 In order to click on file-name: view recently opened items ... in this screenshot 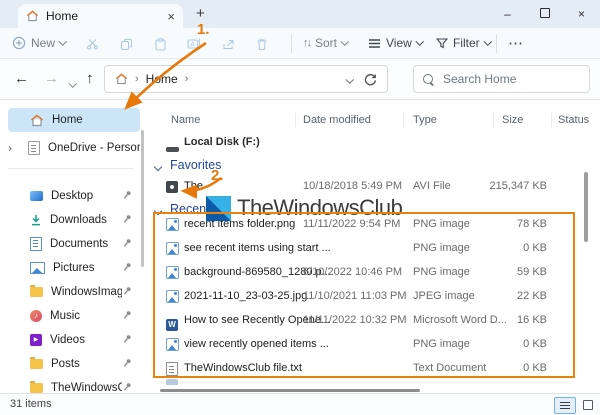, I will do `click(256, 344)`.